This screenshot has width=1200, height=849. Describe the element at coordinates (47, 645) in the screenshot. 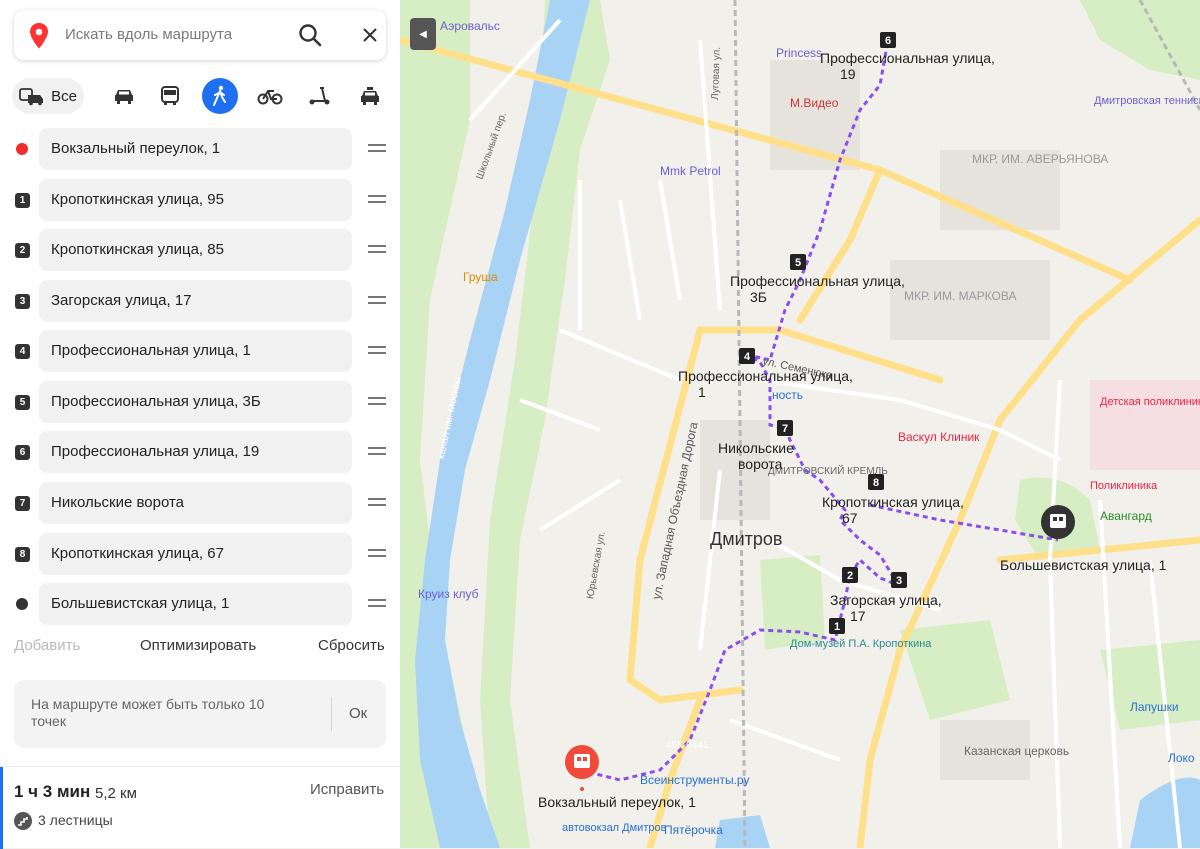

I see `add-point-button: Добавить` at that location.